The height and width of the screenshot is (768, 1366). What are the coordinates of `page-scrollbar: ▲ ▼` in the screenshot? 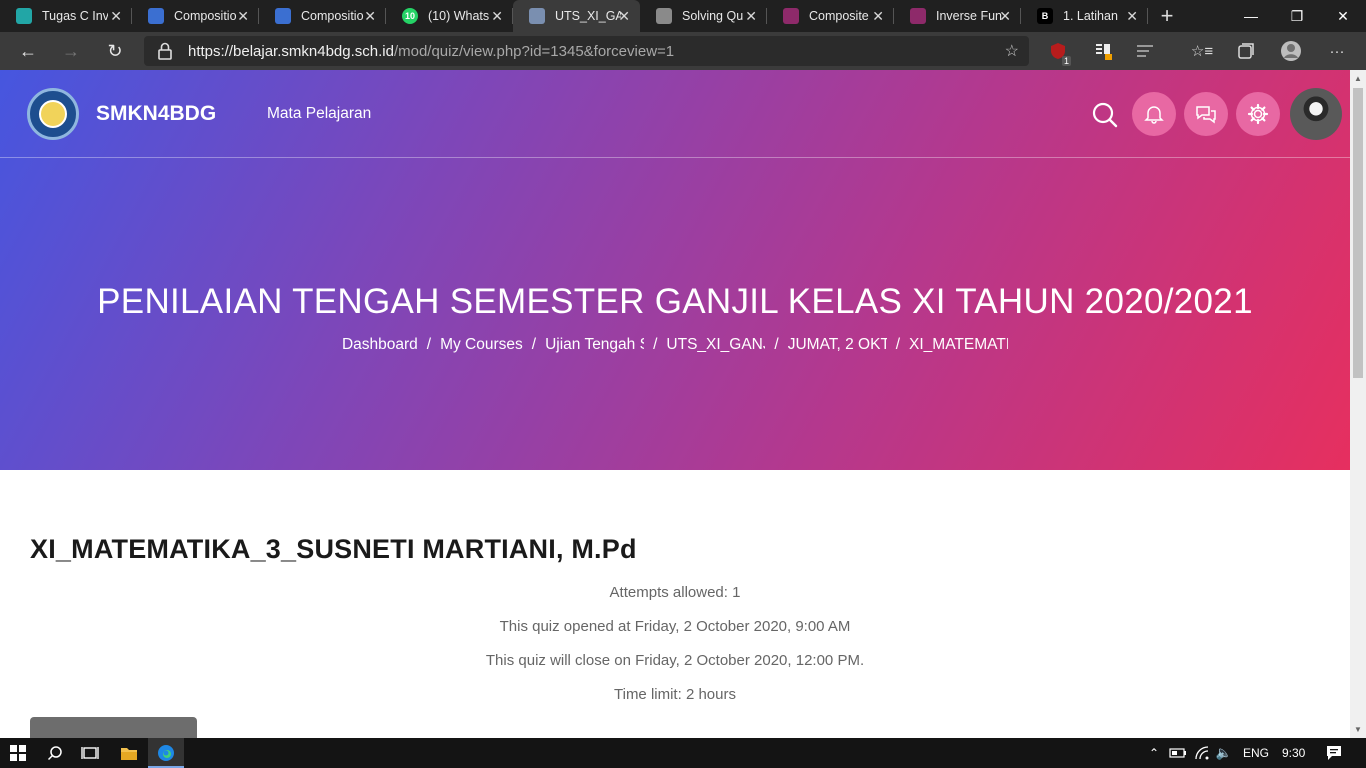 It's located at (1358, 404).